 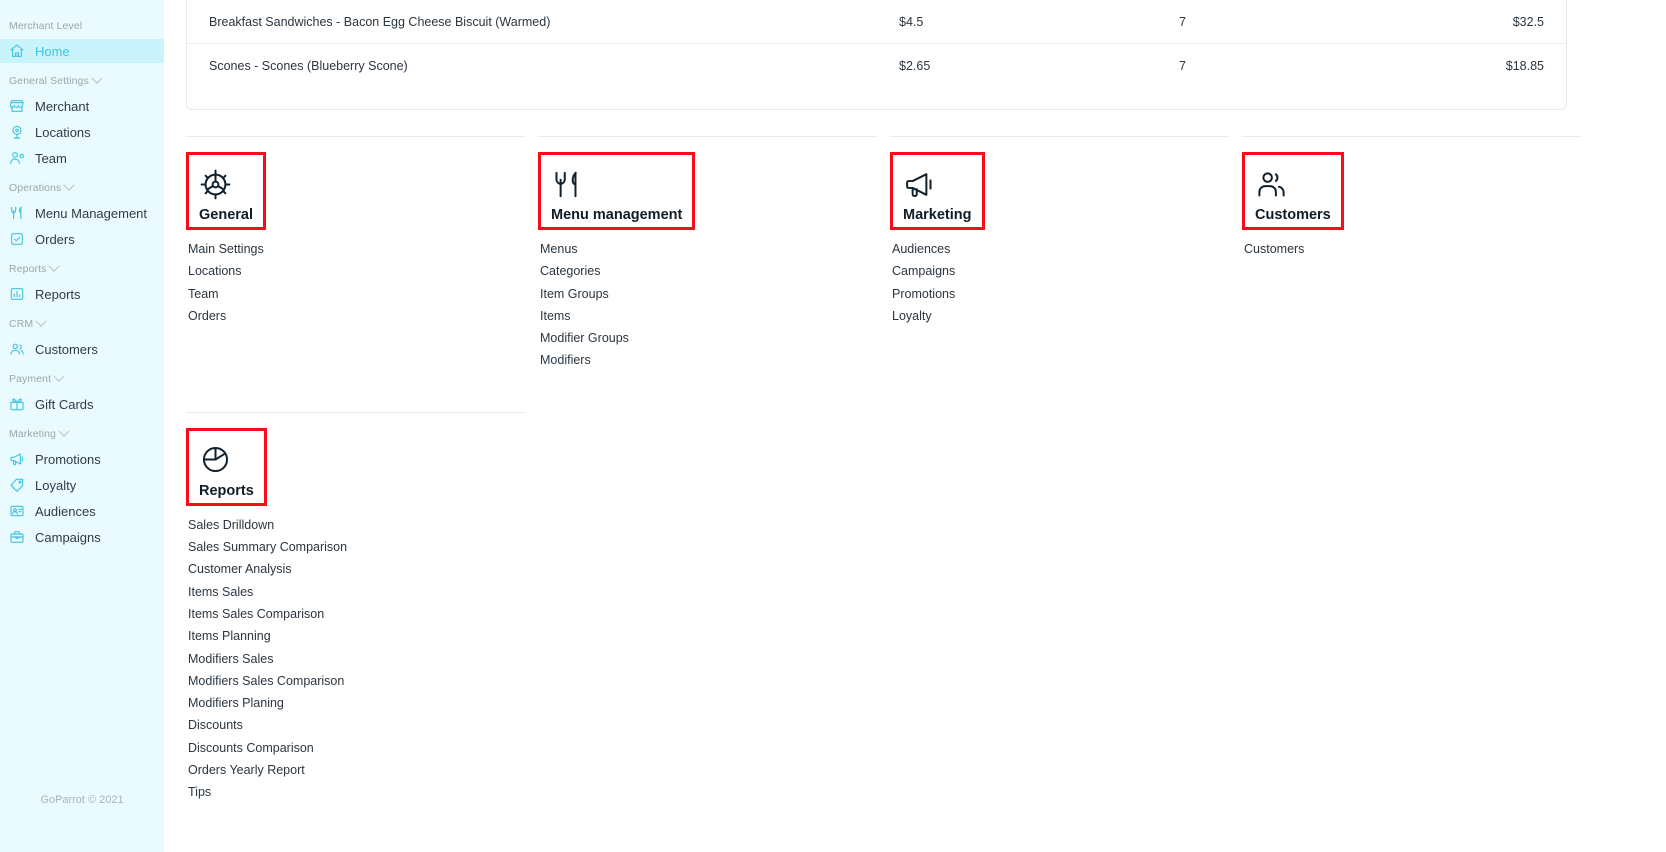 What do you see at coordinates (352, 703) in the screenshot?
I see `card-link-modifiers-planing: Modifiers Planing` at bounding box center [352, 703].